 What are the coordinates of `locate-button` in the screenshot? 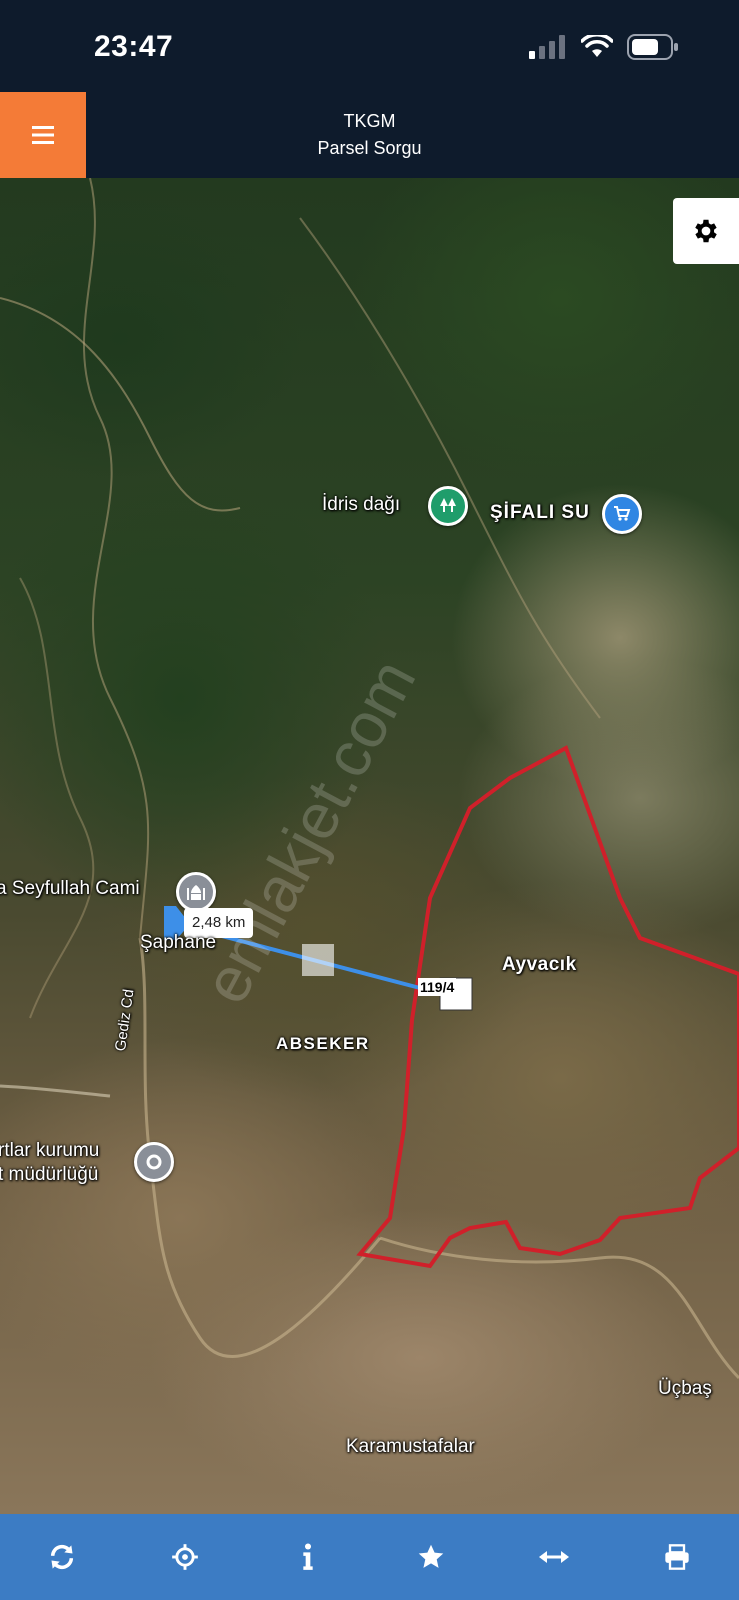 It's located at (185, 1557).